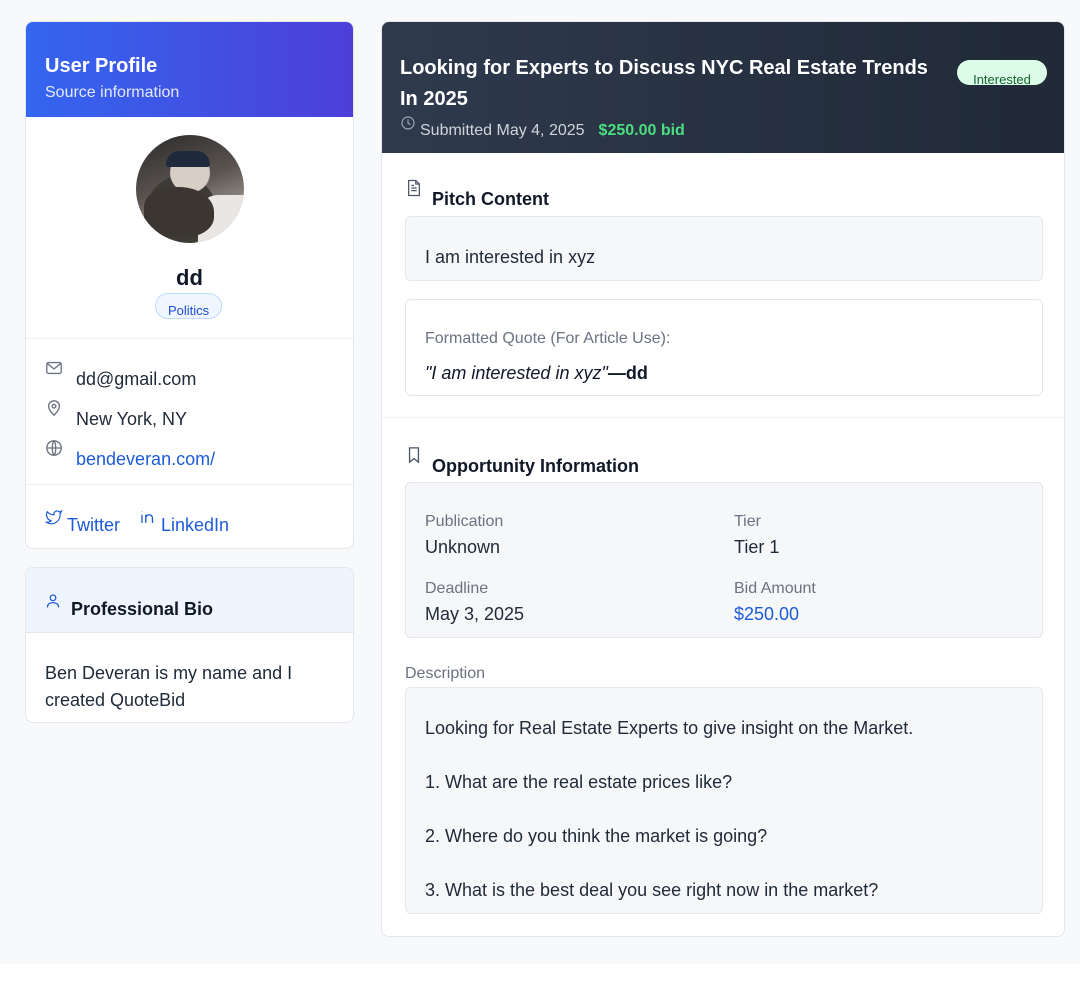 This screenshot has height=1006, width=1080. I want to click on bookmark-icon, so click(414, 455).